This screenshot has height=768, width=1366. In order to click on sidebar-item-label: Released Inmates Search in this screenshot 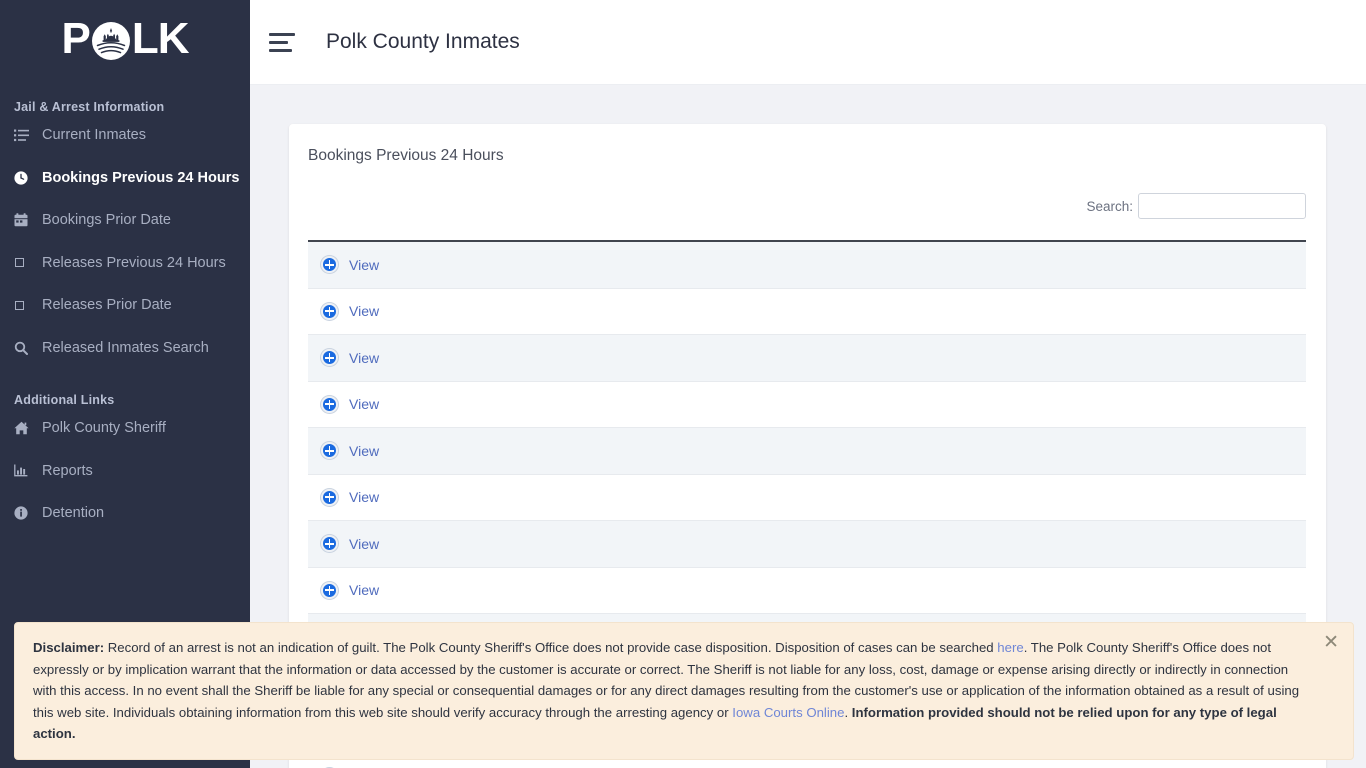, I will do `click(125, 347)`.